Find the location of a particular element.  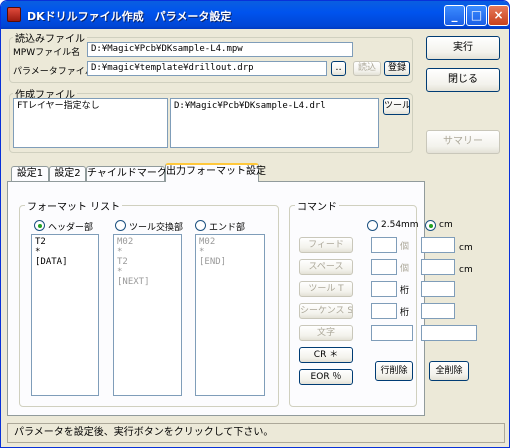

list-item: [NEXT] is located at coordinates (147, 282).